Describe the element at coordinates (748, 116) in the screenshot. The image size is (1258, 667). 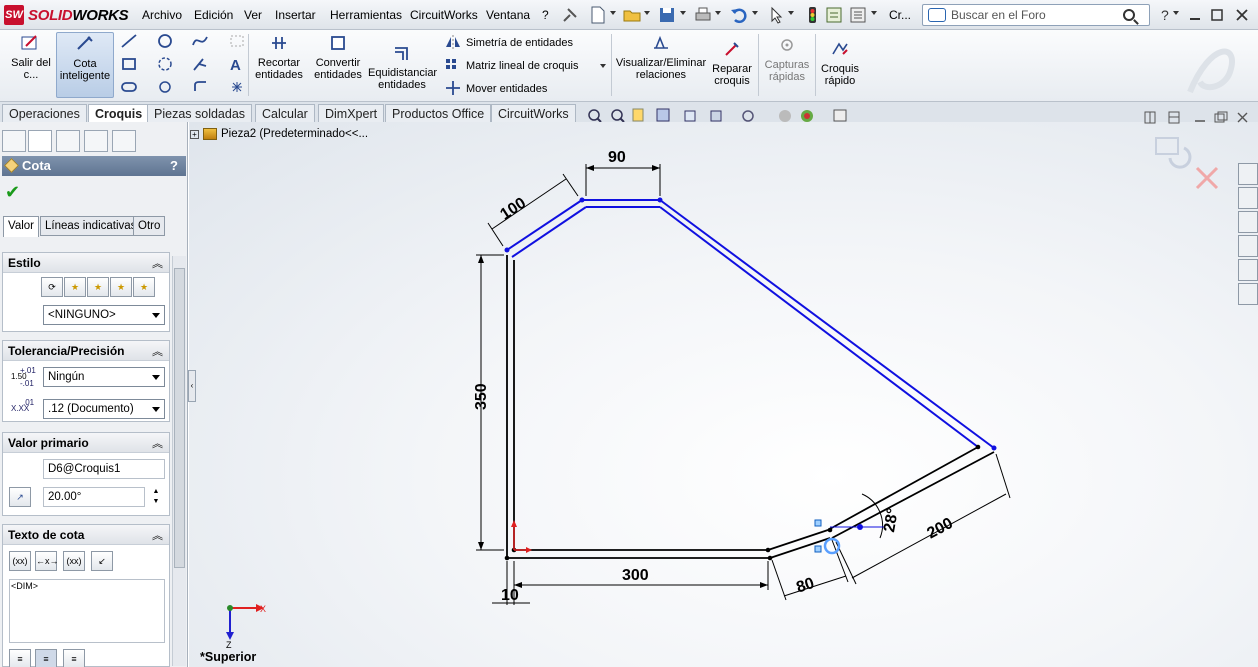
I see `hide-show-items-icon` at that location.